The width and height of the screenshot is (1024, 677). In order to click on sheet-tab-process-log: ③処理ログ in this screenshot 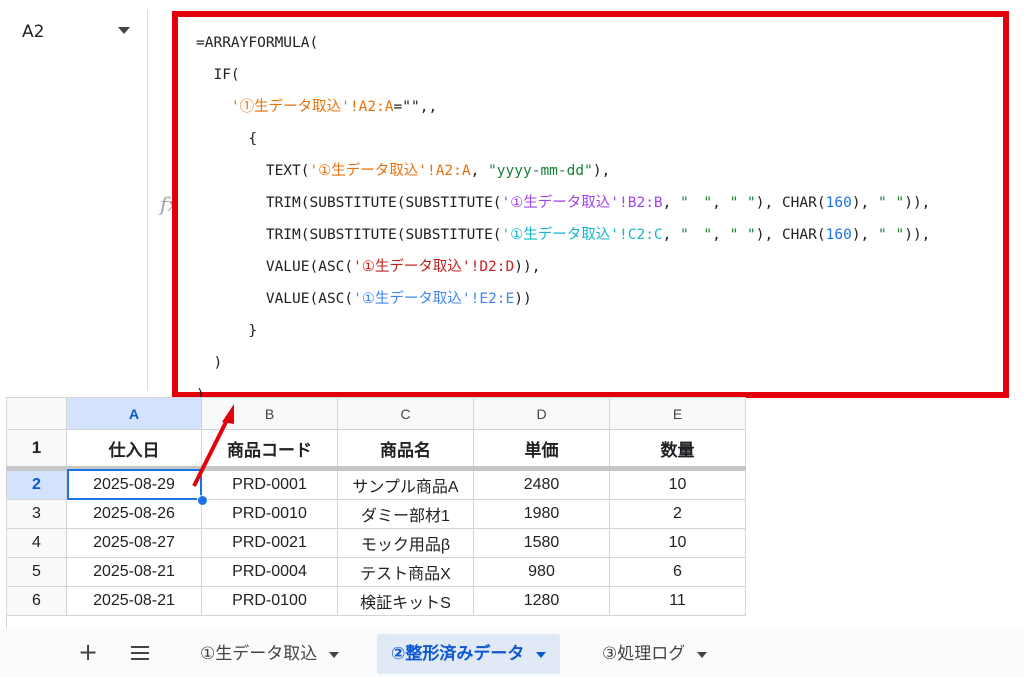, I will do `click(654, 654)`.